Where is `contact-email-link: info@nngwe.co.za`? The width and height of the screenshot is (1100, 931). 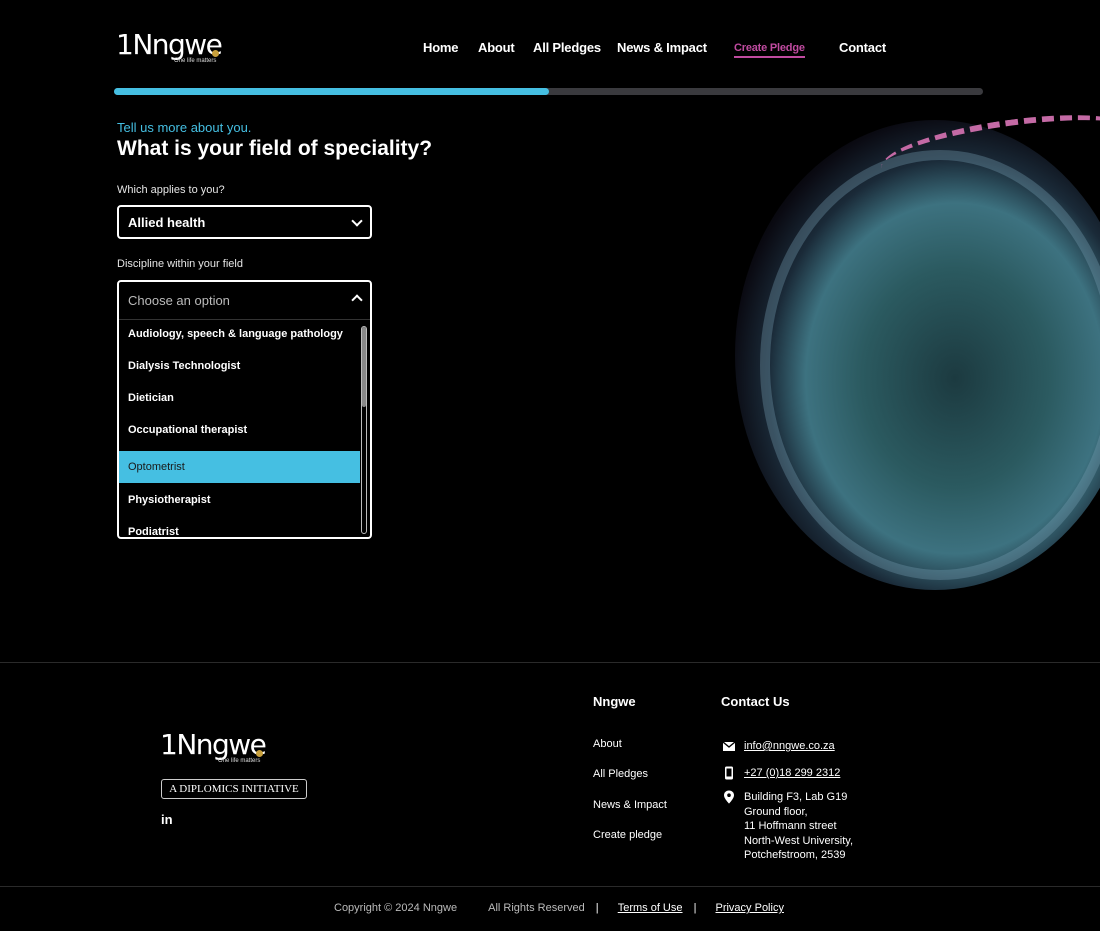 contact-email-link: info@nngwe.co.za is located at coordinates (789, 746).